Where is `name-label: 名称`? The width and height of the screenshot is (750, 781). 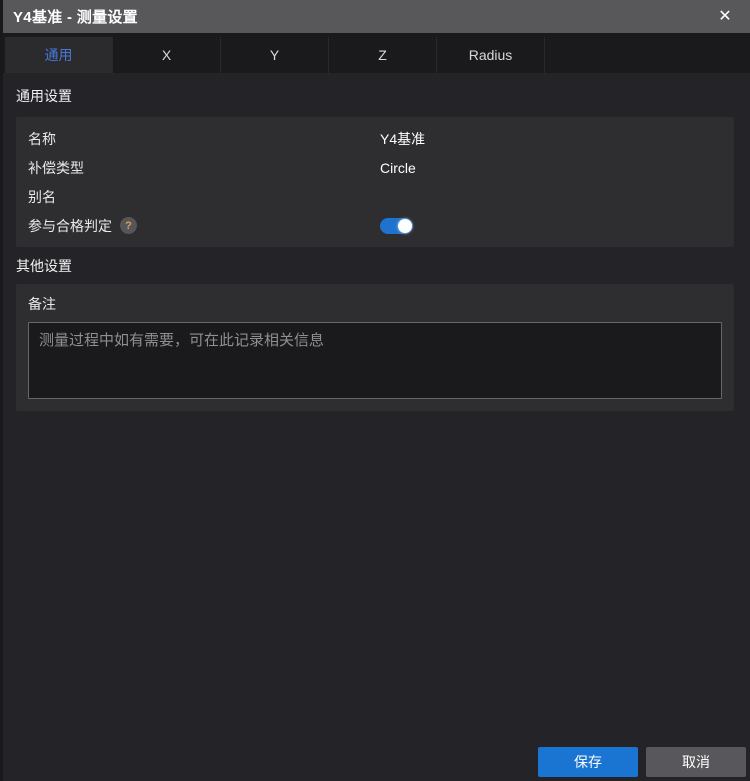 name-label: 名称 is located at coordinates (42, 138).